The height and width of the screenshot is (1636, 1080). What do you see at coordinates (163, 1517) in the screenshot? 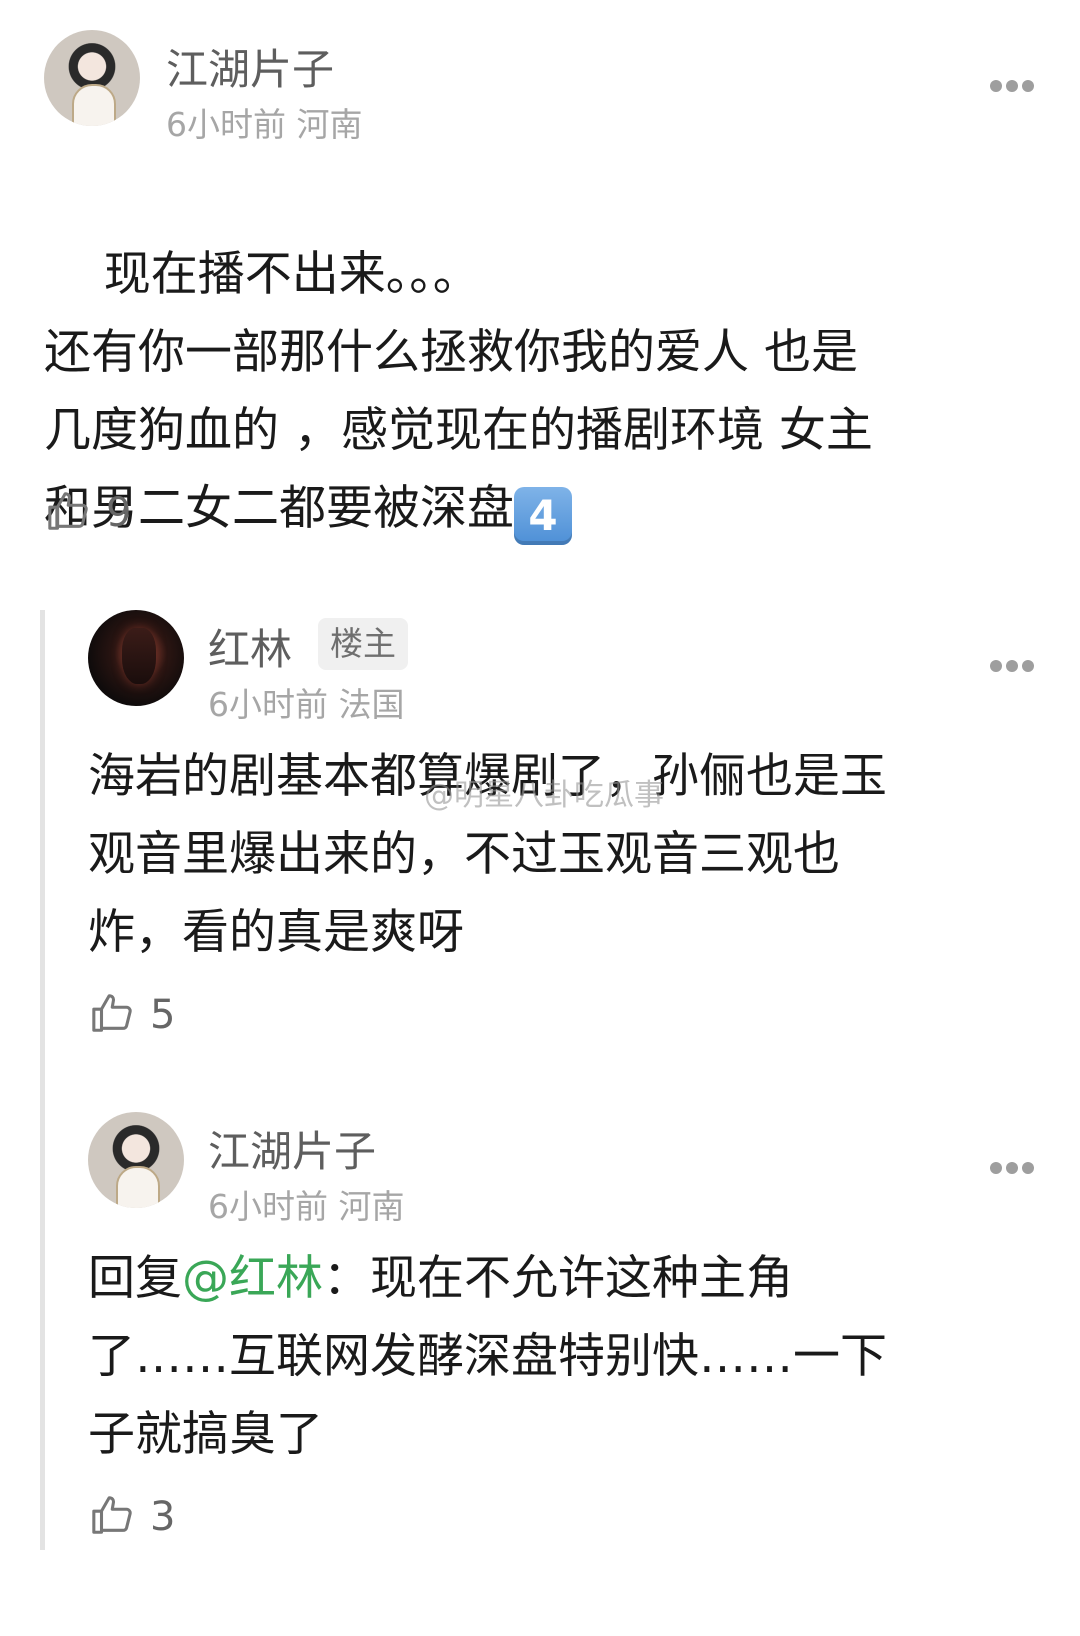
I see `like-count: 3` at bounding box center [163, 1517].